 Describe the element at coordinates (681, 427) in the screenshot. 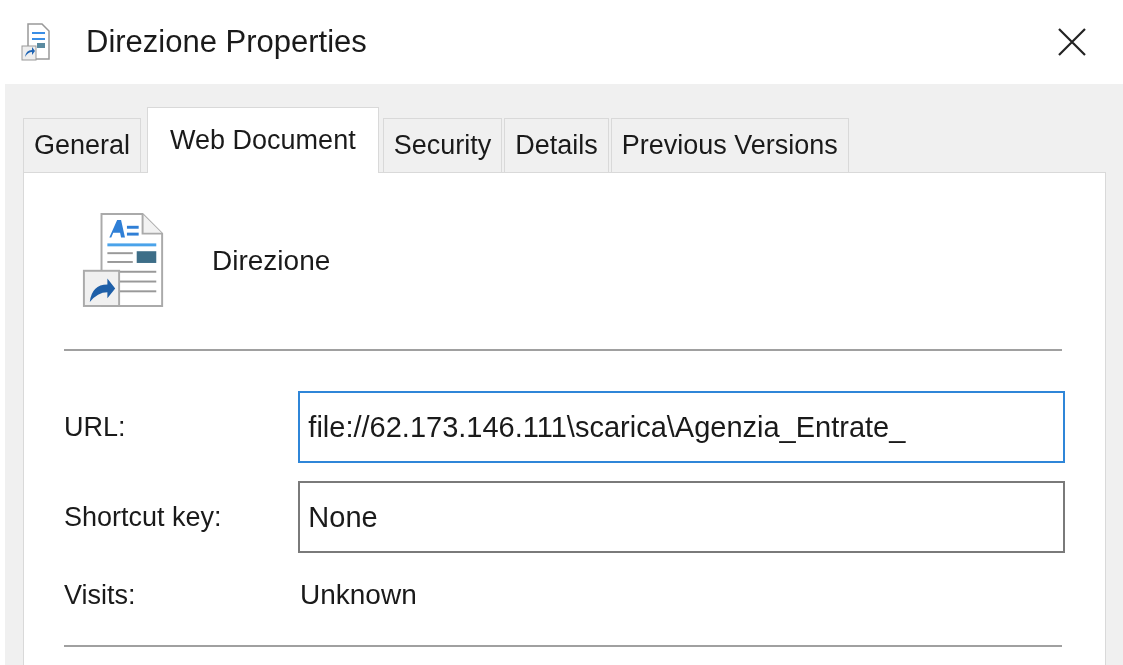

I see `text-field: file://62.173.146.111\scarica\Agenzia_Entrate_` at that location.